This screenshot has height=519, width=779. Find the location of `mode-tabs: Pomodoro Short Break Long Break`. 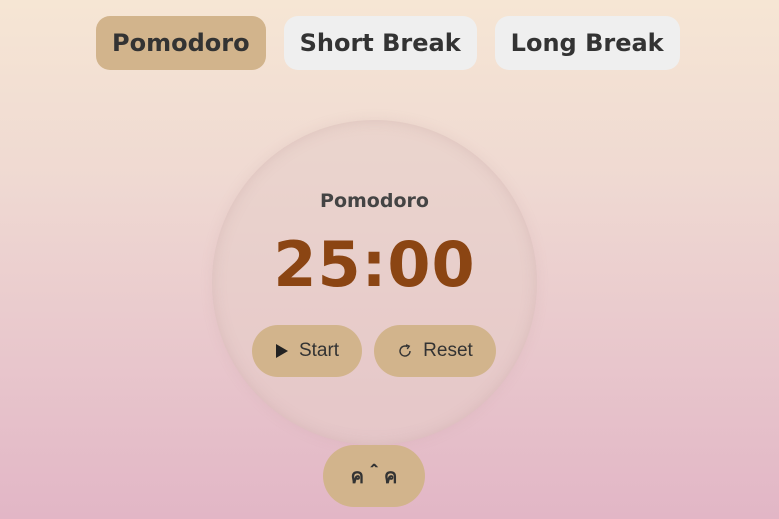

mode-tabs: Pomodoro Short Break Long Break is located at coordinates (388, 43).